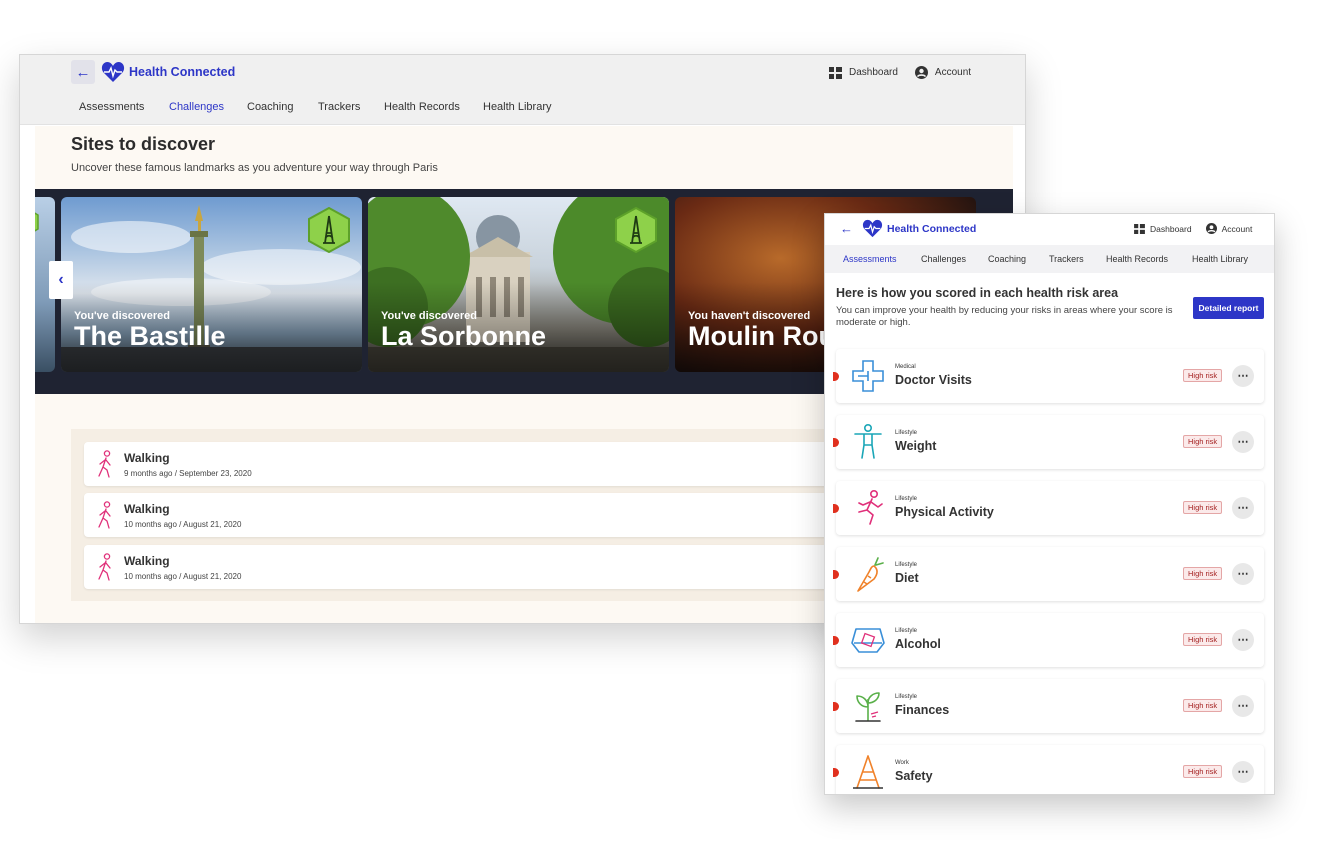 Image resolution: width=1333 pixels, height=847 pixels. I want to click on risk-category: Work, so click(902, 763).